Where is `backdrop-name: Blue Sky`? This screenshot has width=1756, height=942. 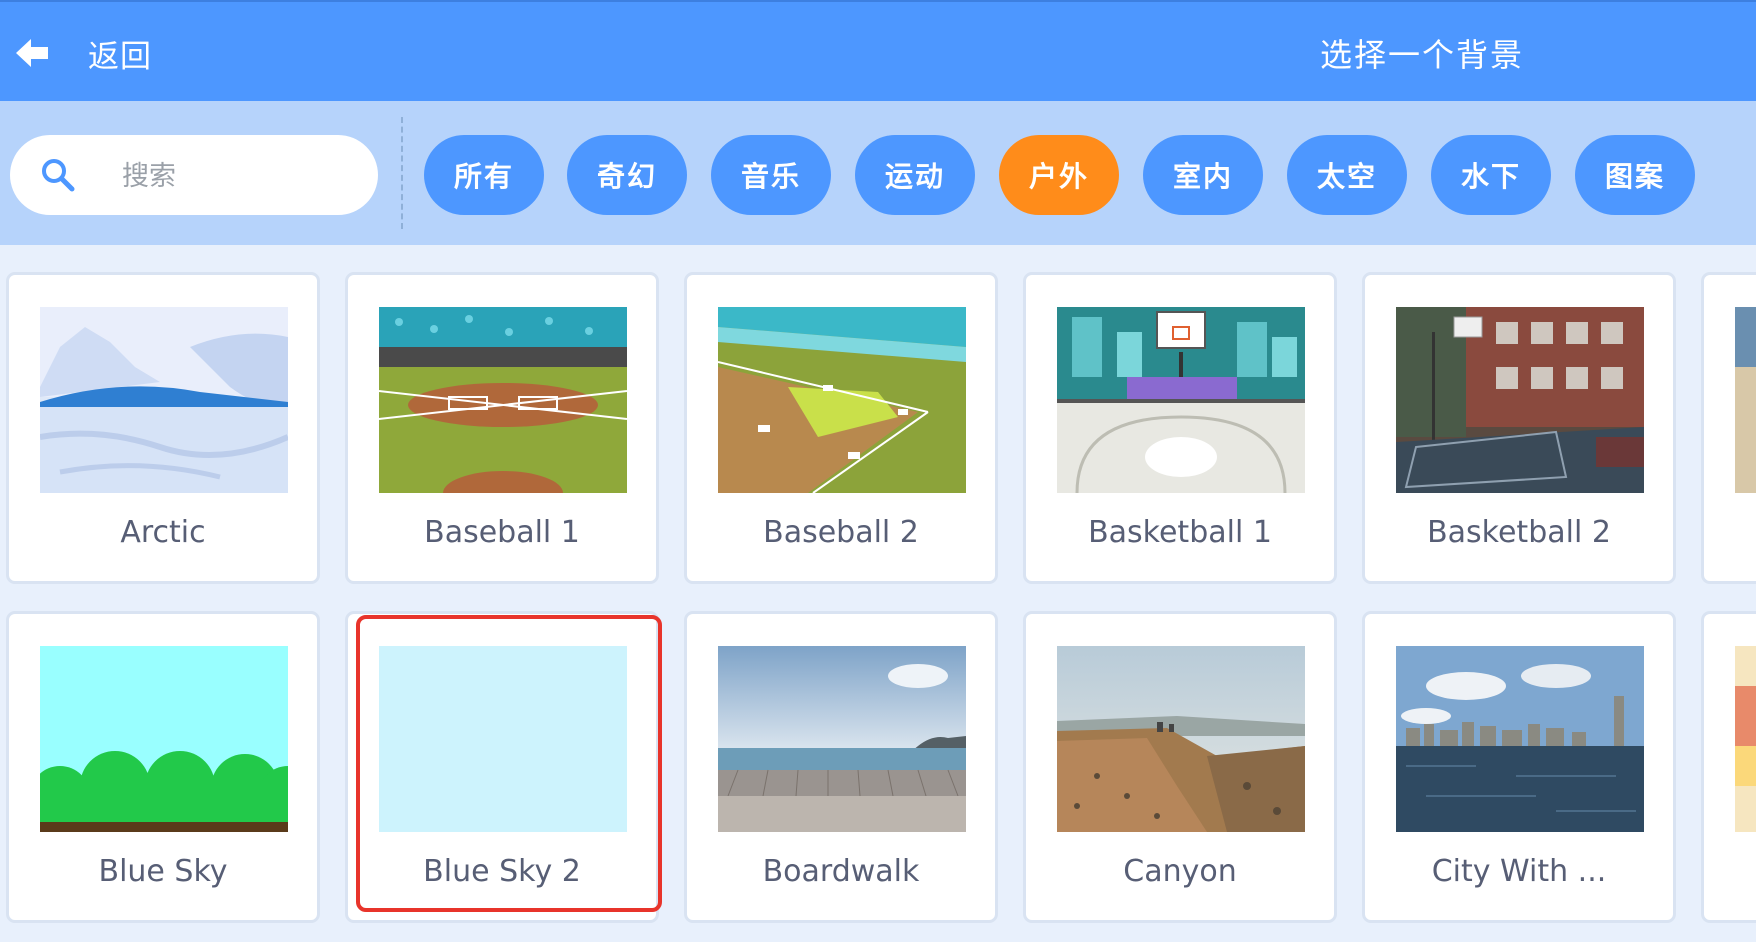 backdrop-name: Blue Sky is located at coordinates (163, 871).